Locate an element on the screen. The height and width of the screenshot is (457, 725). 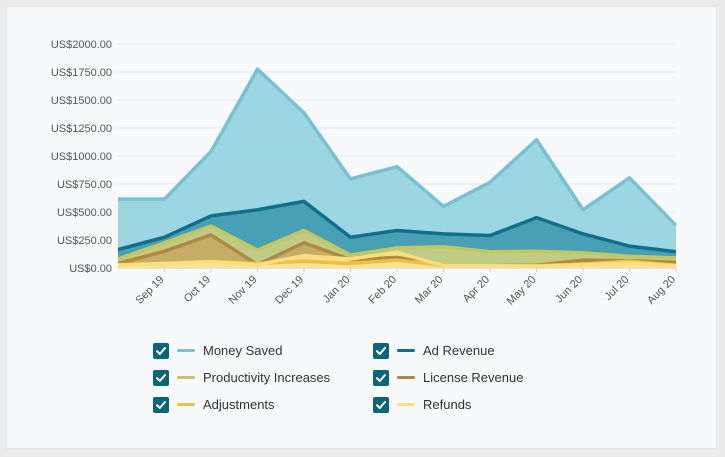
x-tick-label: Oct 19 is located at coordinates (197, 289).